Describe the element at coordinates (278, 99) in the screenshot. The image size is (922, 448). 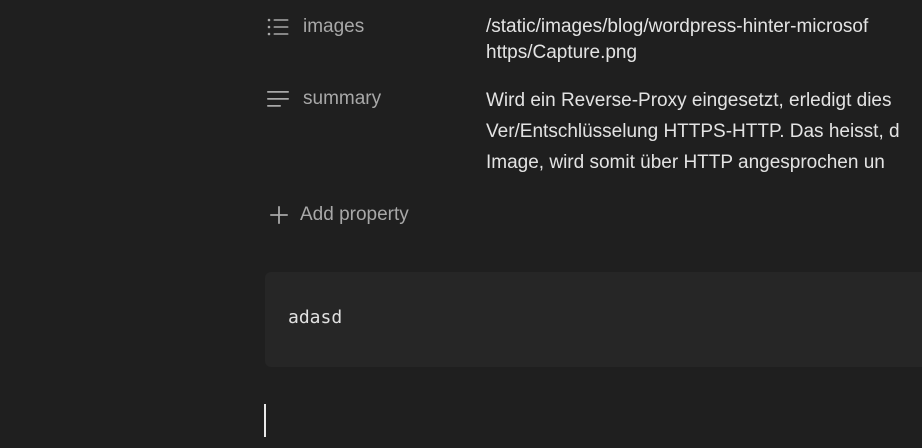
I see `text-lines-icon` at that location.